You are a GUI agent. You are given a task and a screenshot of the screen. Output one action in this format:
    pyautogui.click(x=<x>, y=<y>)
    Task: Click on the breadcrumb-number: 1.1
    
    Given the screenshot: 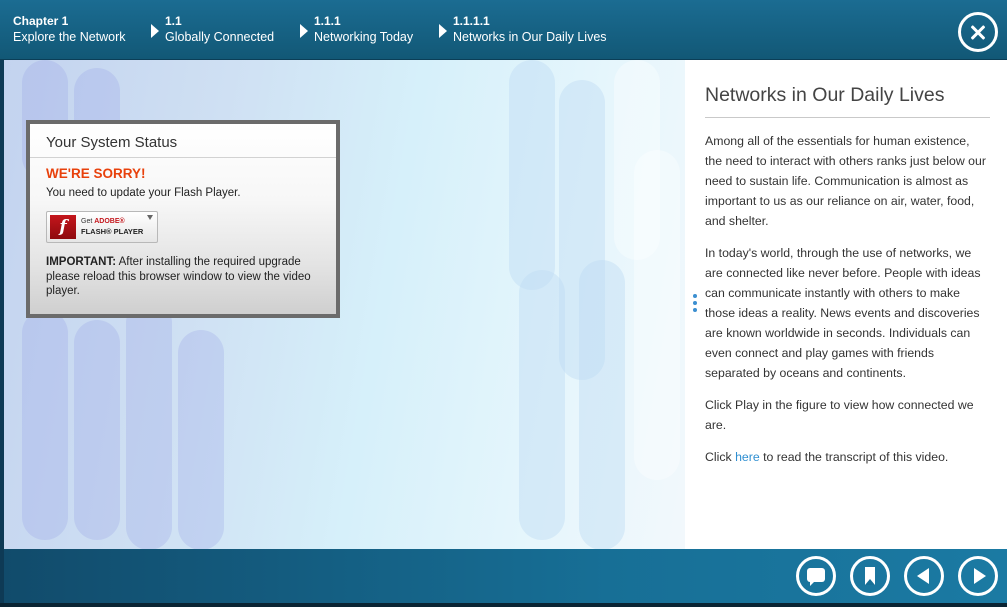 What is the action you would take?
    pyautogui.click(x=173, y=21)
    